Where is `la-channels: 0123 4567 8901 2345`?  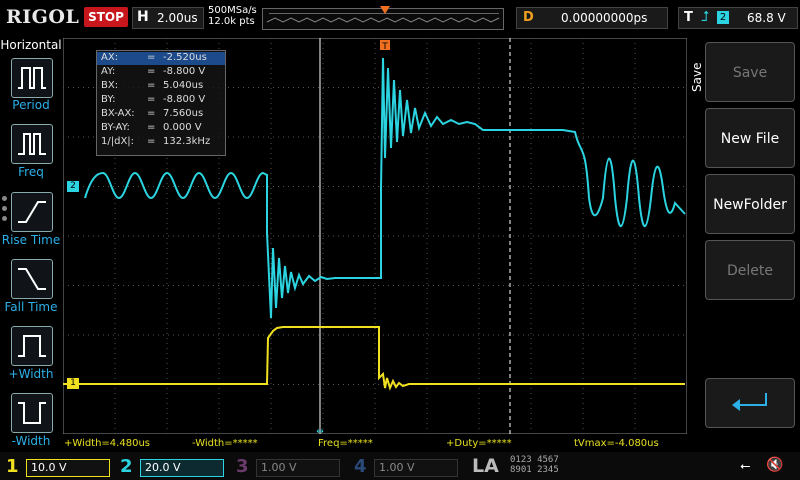
la-channels: 0123 4567 8901 2345 is located at coordinates (534, 465).